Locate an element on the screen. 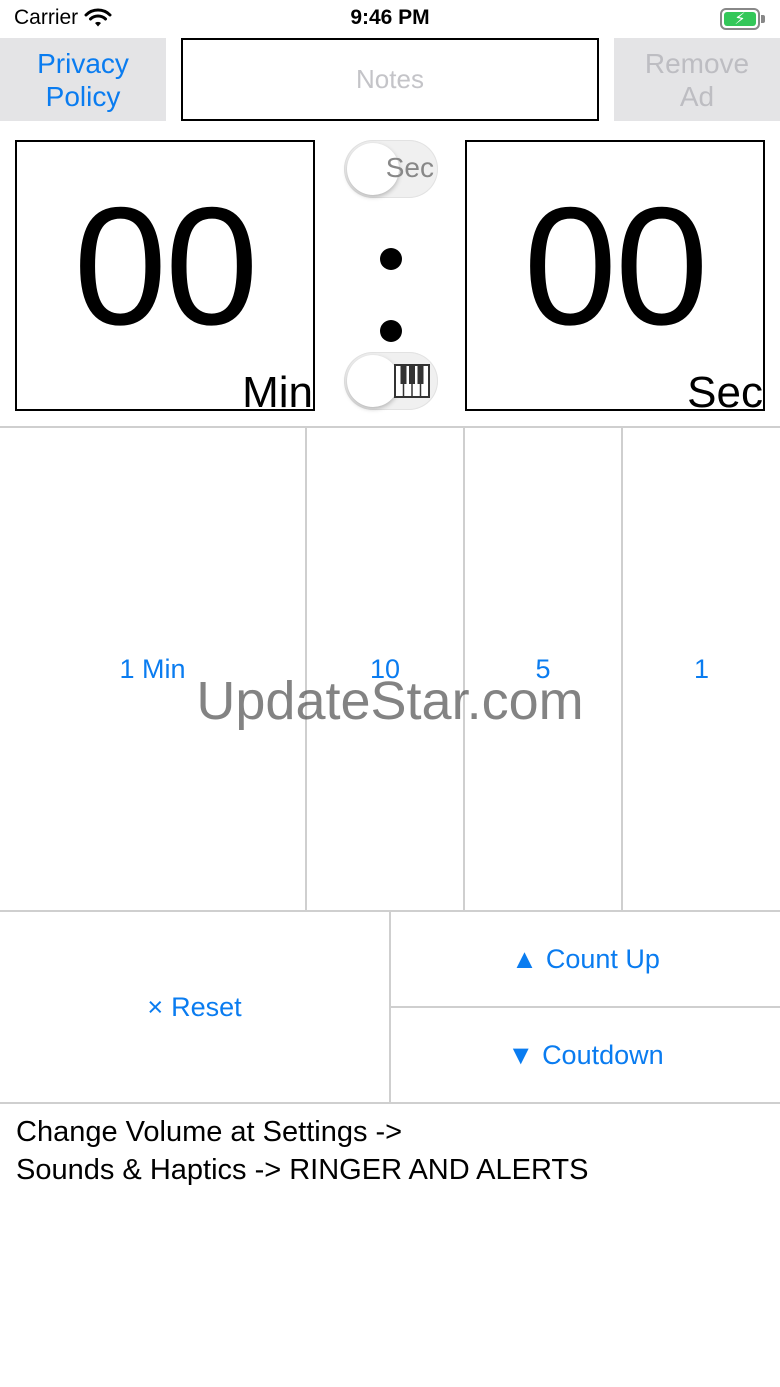 This screenshot has width=780, height=1387. privacy-policy-button: Privacy Policy is located at coordinates (83, 79).